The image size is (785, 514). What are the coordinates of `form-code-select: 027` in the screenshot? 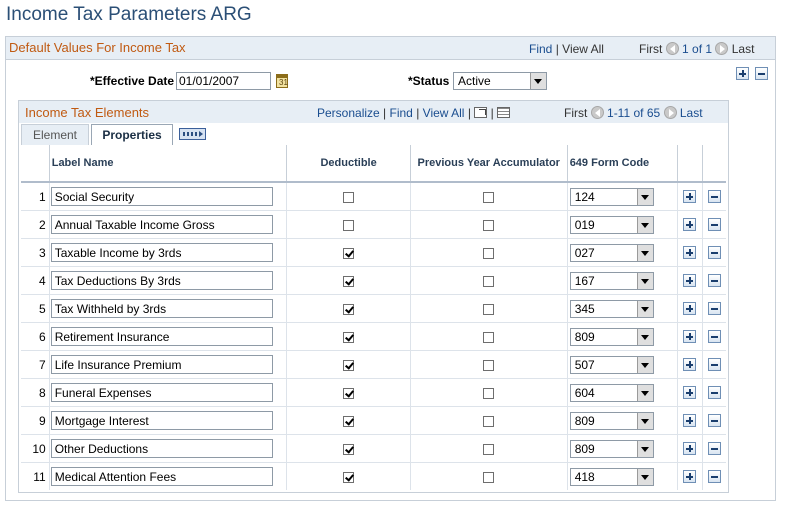 It's located at (611, 252).